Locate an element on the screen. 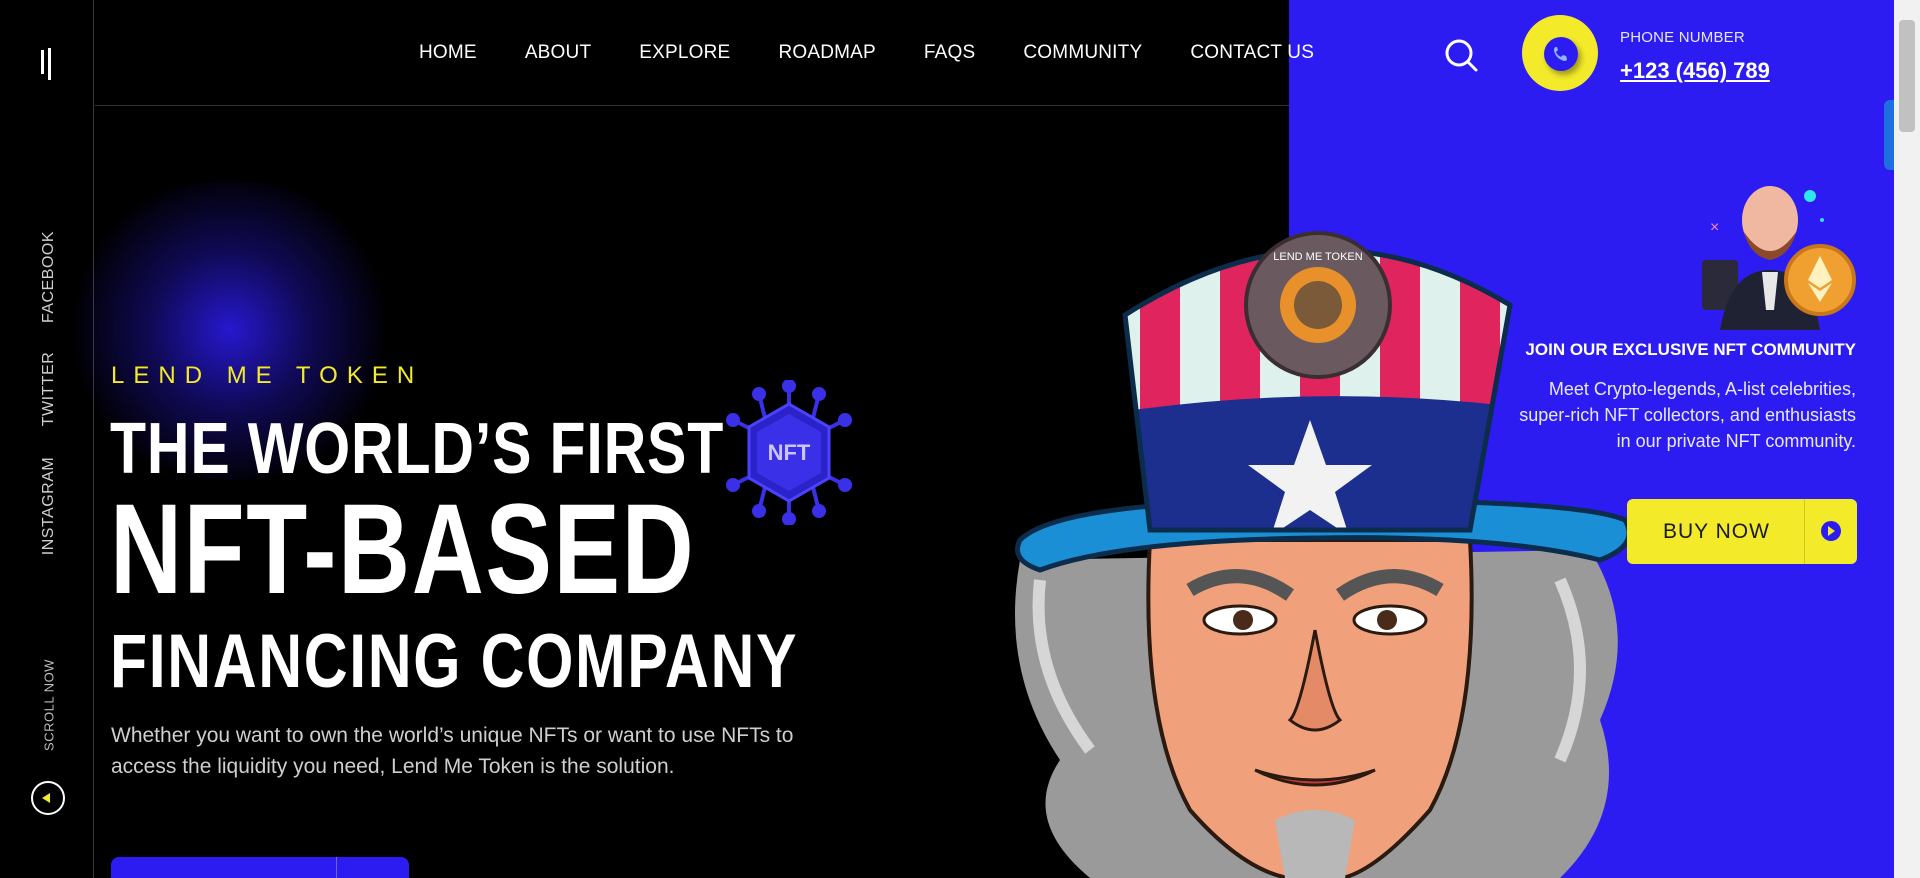  nav-community: COMMUNITY is located at coordinates (1082, 53).